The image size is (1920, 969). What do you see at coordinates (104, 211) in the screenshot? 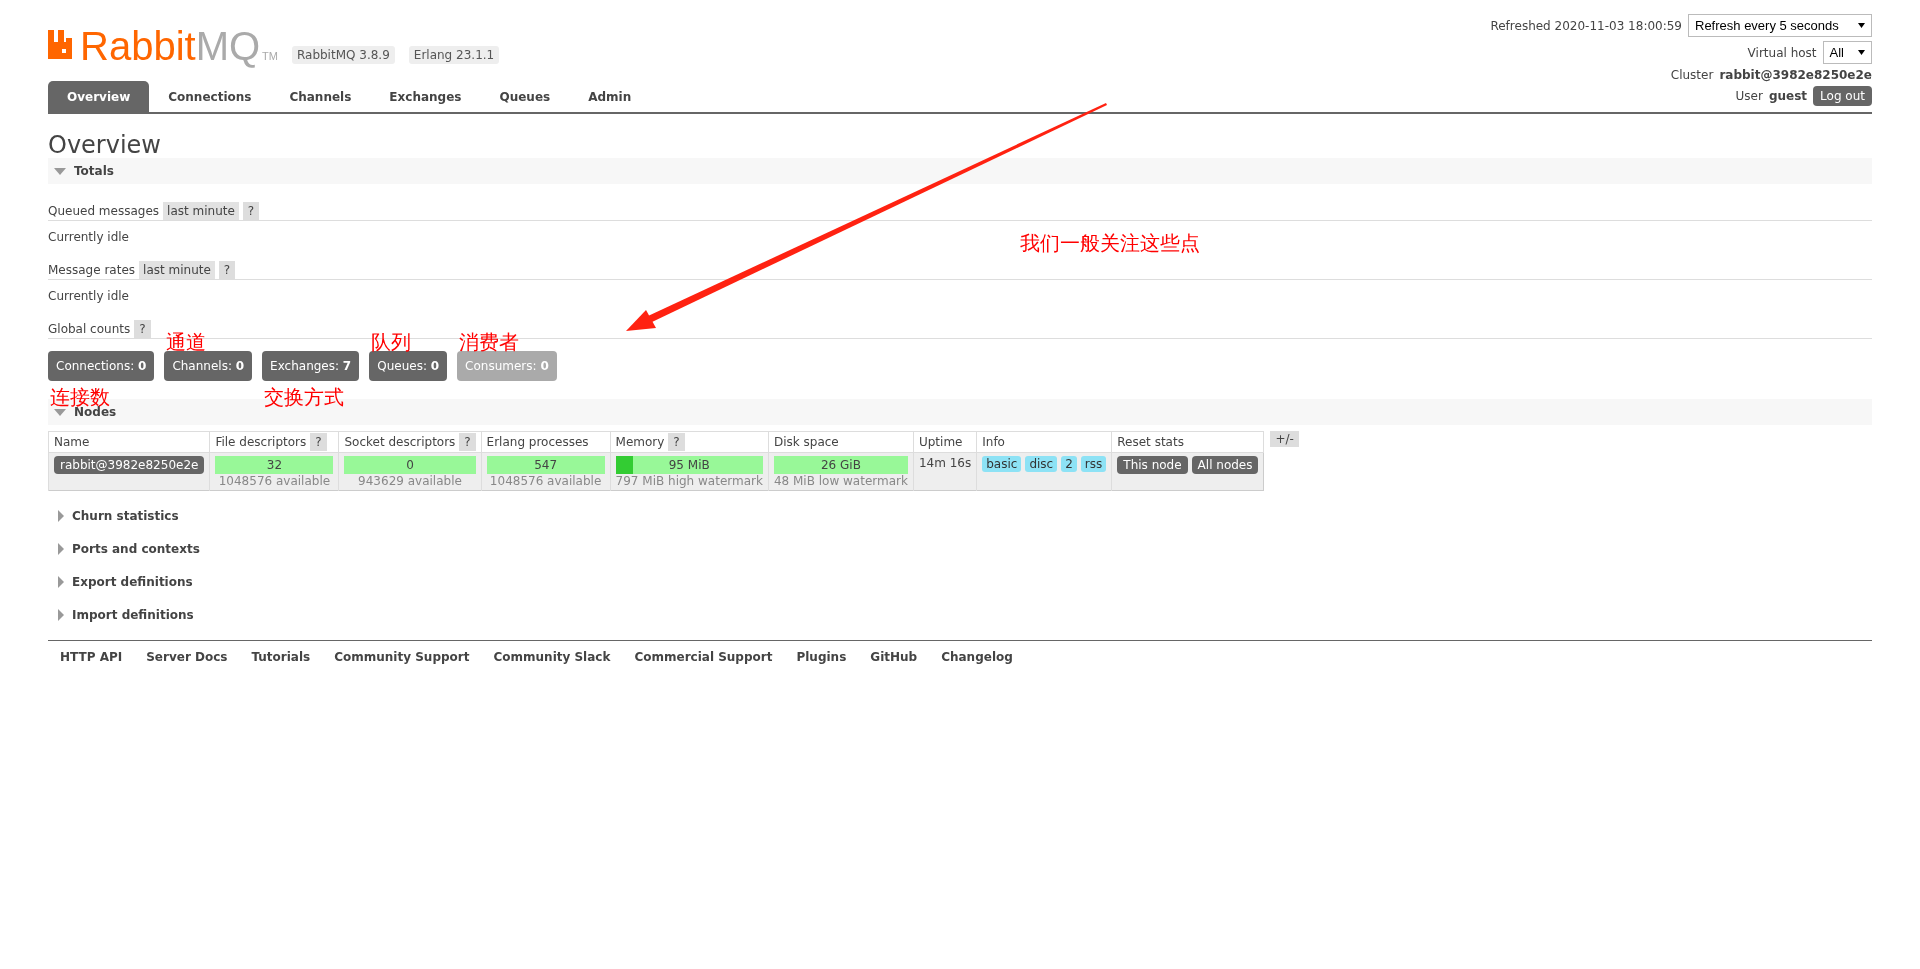
I see `stat-label: Queued messages` at bounding box center [104, 211].